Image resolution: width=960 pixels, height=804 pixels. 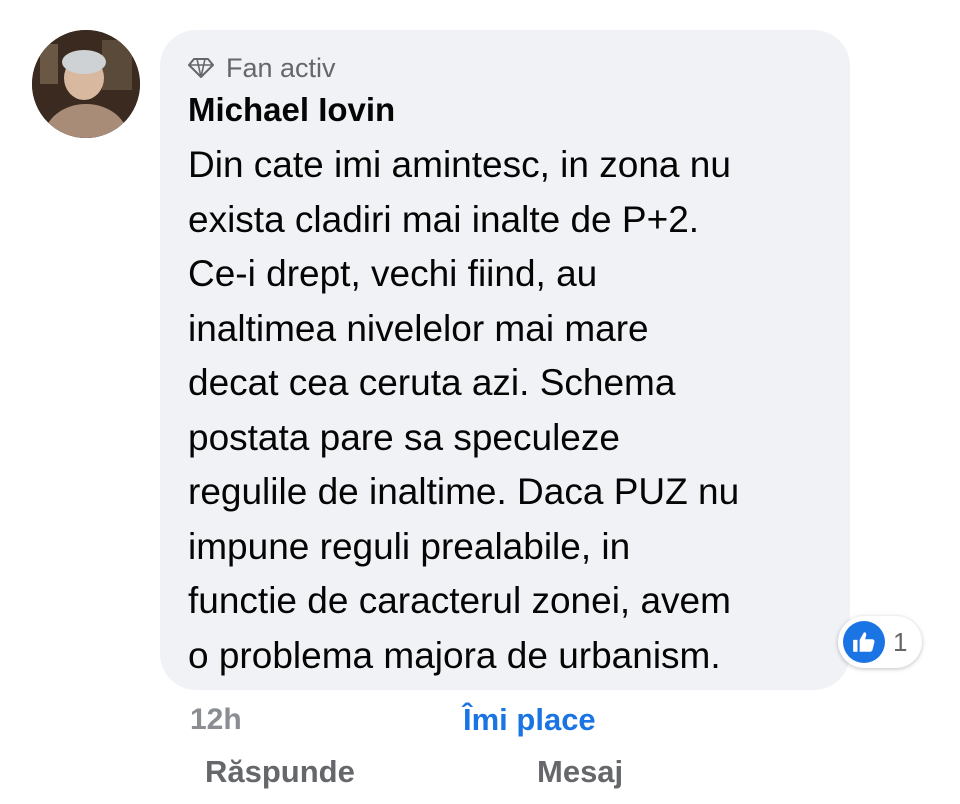 I want to click on comment-actions: Răspunde Mesaj, so click(x=480, y=772).